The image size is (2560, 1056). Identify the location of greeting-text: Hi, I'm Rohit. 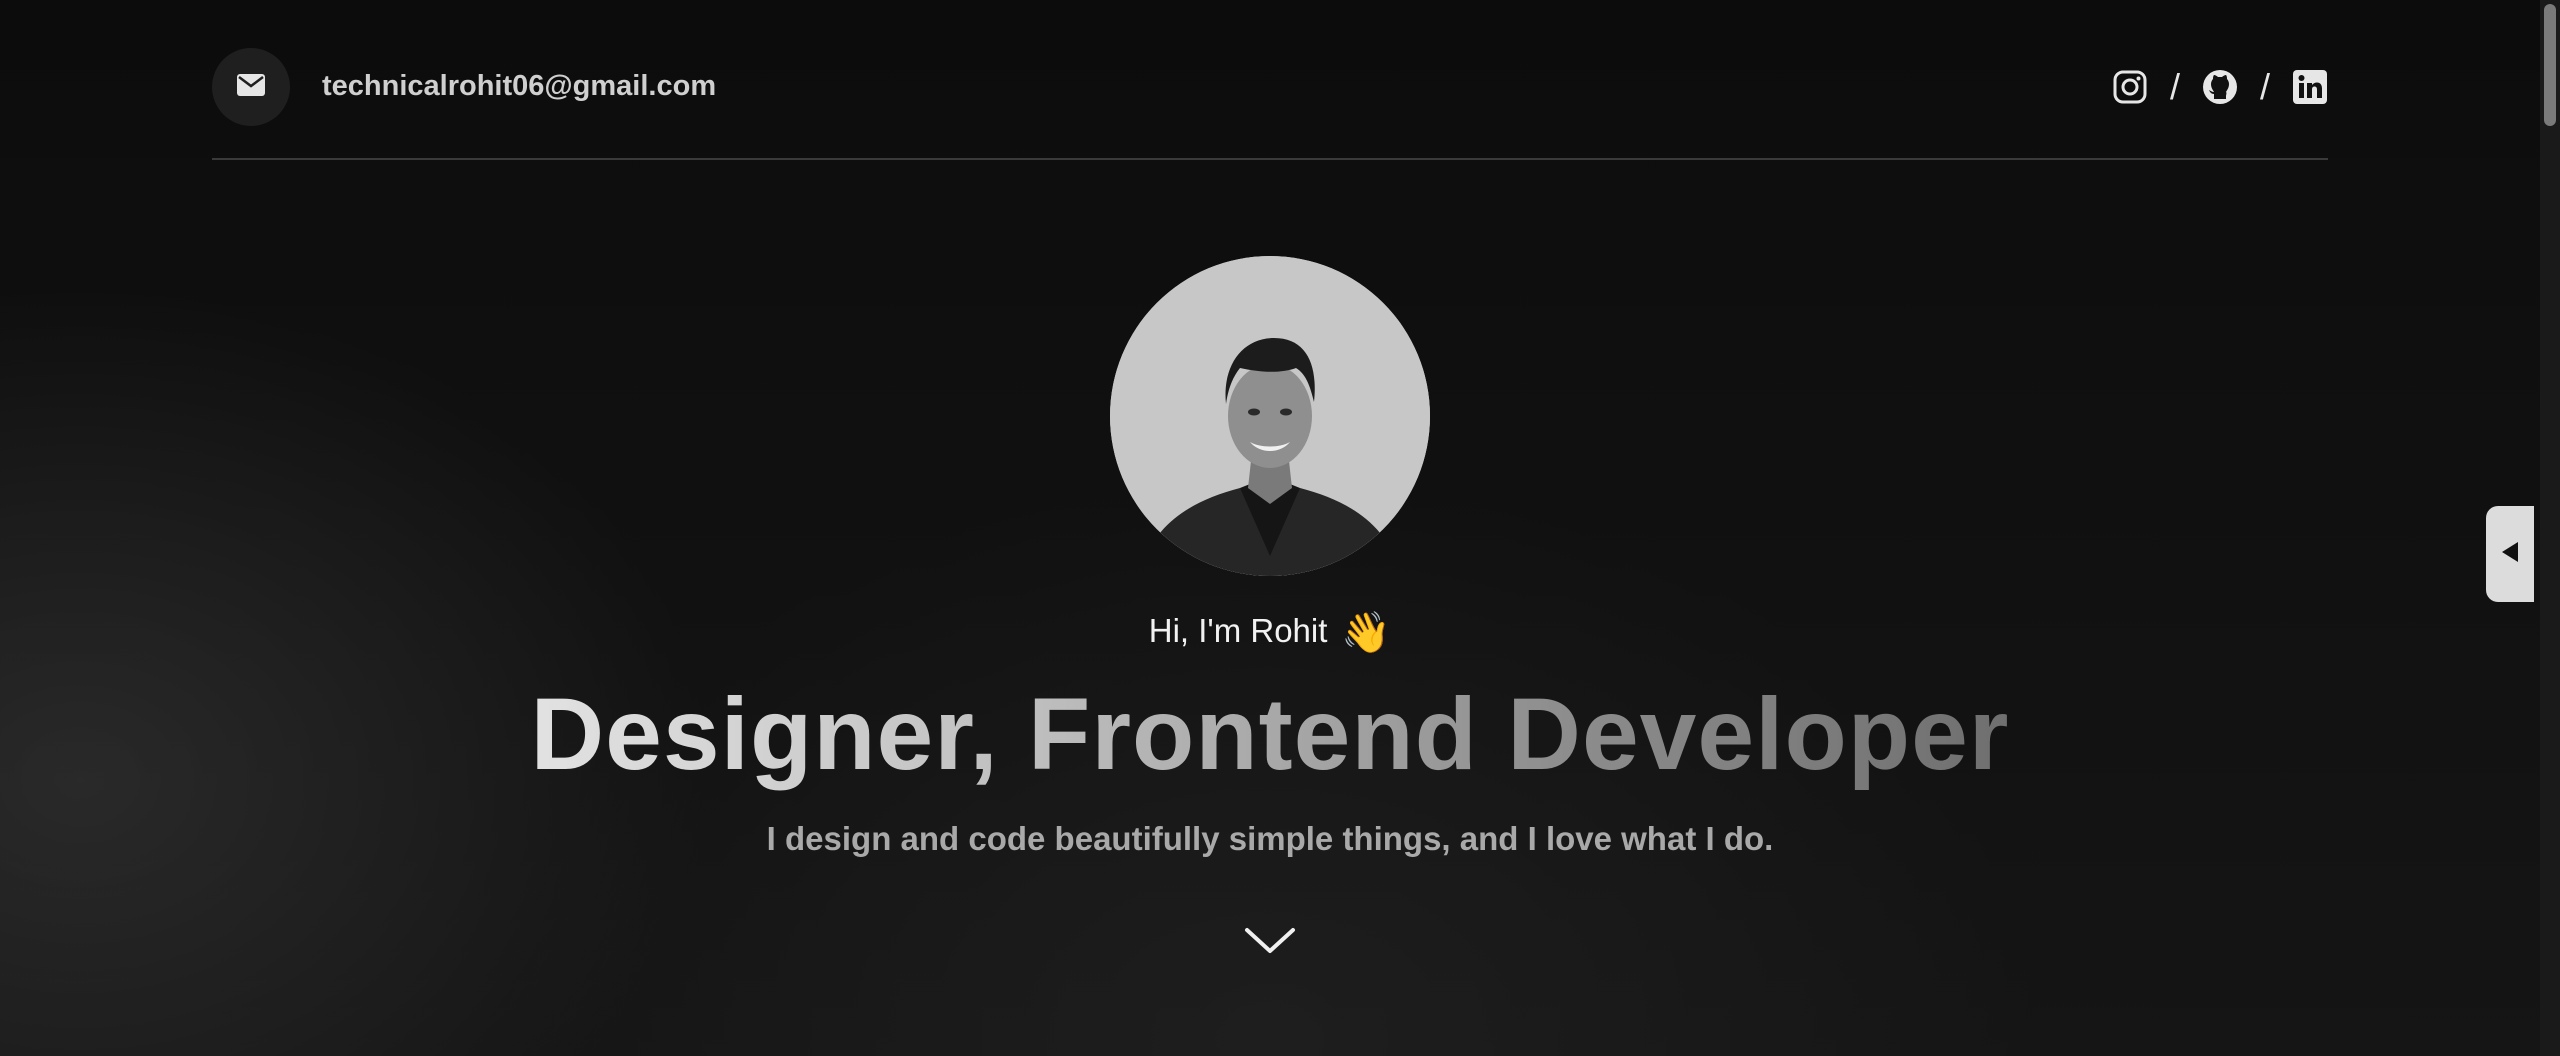
(1238, 630).